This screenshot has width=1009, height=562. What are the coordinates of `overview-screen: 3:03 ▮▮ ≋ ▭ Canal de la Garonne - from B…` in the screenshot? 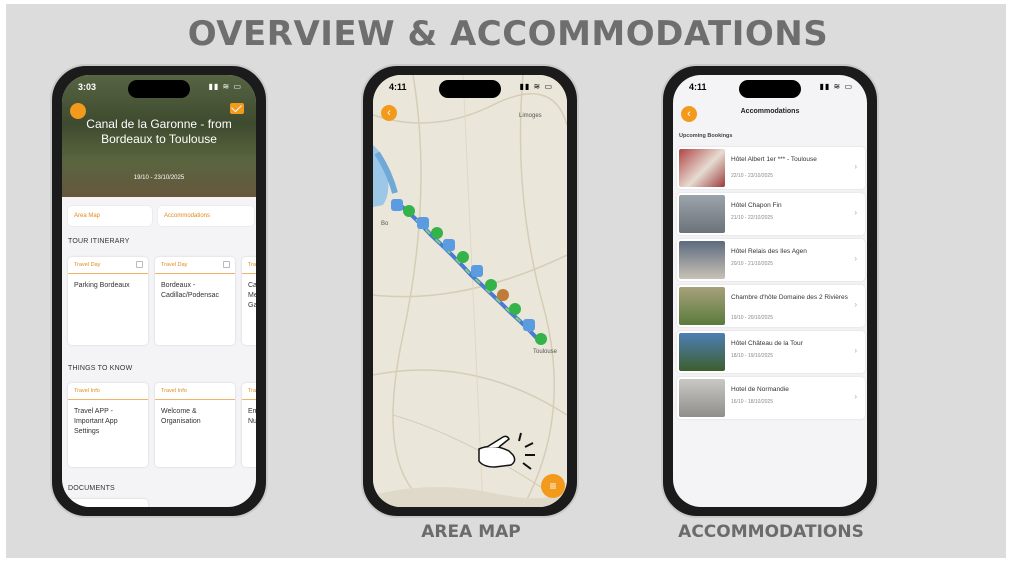 It's located at (159, 291).